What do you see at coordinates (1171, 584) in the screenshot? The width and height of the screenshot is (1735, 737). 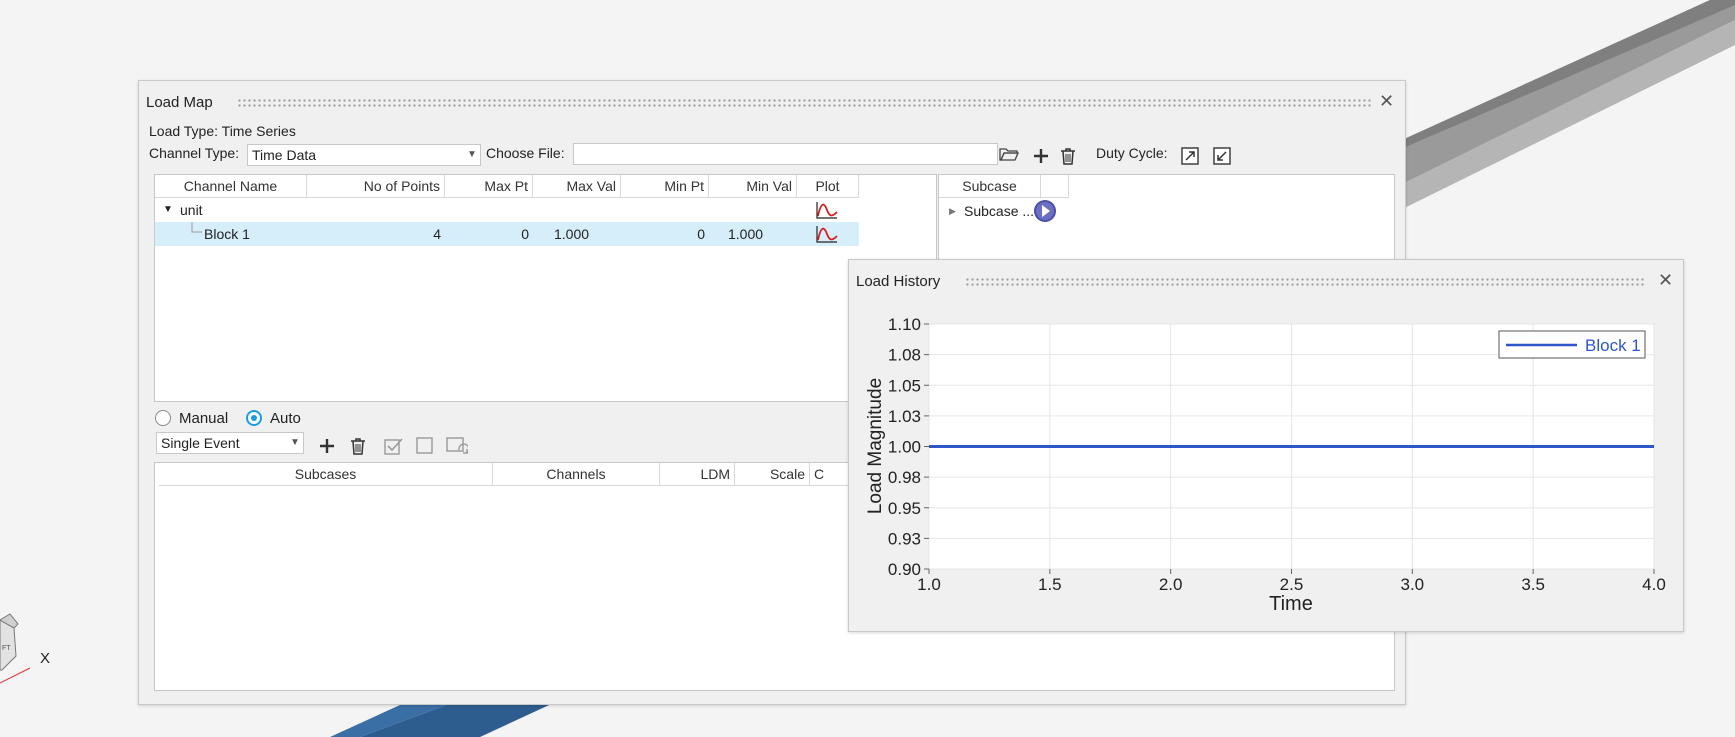 I see `x-tick-label: 2.0` at bounding box center [1171, 584].